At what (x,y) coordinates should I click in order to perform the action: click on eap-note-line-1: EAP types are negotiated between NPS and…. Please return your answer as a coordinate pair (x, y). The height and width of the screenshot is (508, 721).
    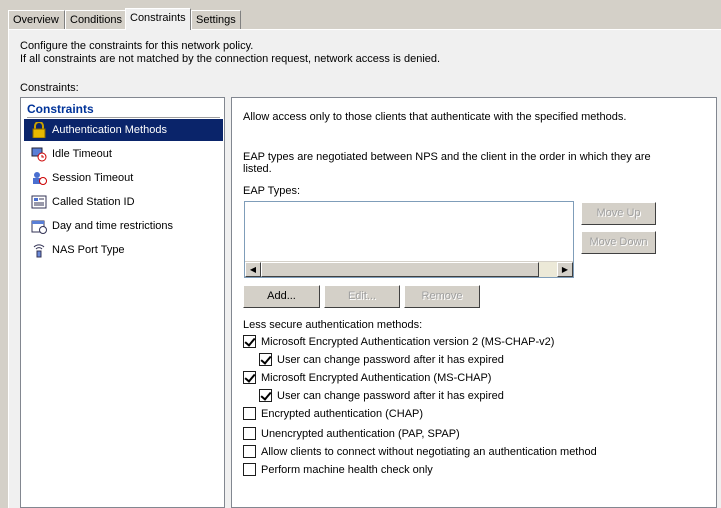
    Looking at the image, I should click on (447, 157).